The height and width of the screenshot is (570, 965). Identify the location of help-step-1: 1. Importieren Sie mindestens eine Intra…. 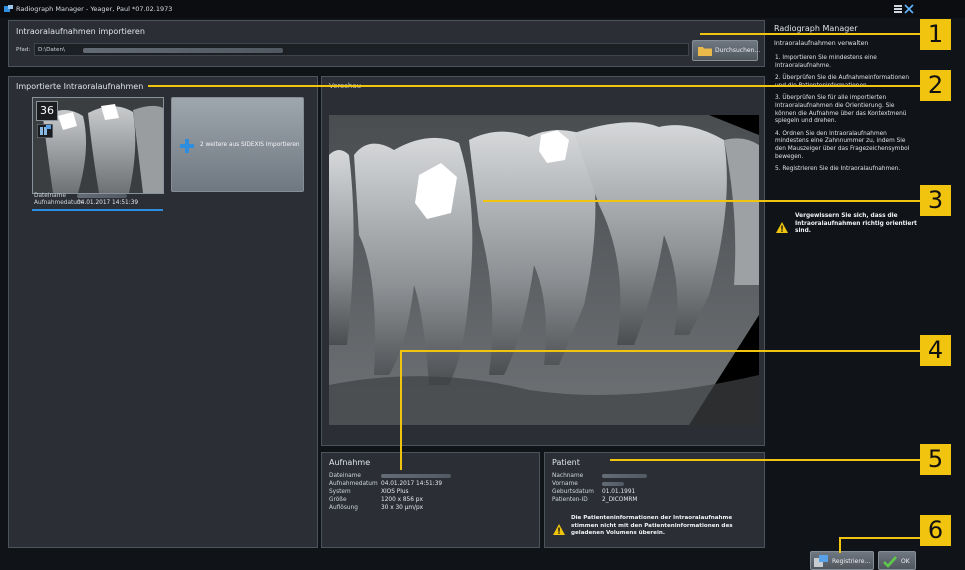
(826, 62).